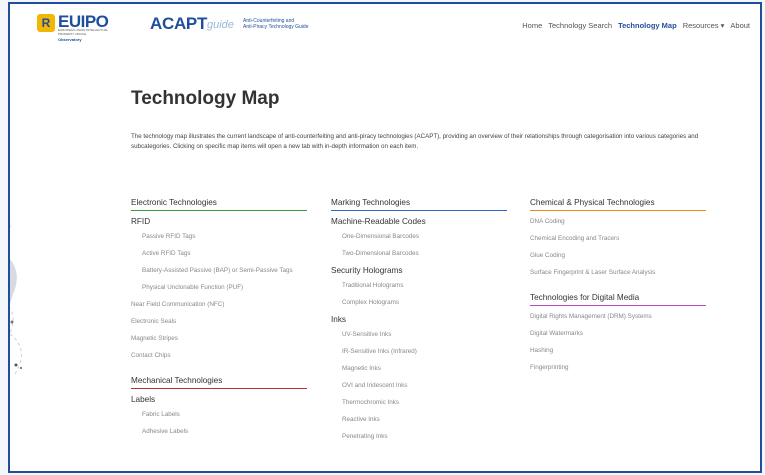 This screenshot has width=765, height=475. What do you see at coordinates (419, 351) in the screenshot?
I see `item-ir-inks: IR-Sensitive Inks (Infrared)` at bounding box center [419, 351].